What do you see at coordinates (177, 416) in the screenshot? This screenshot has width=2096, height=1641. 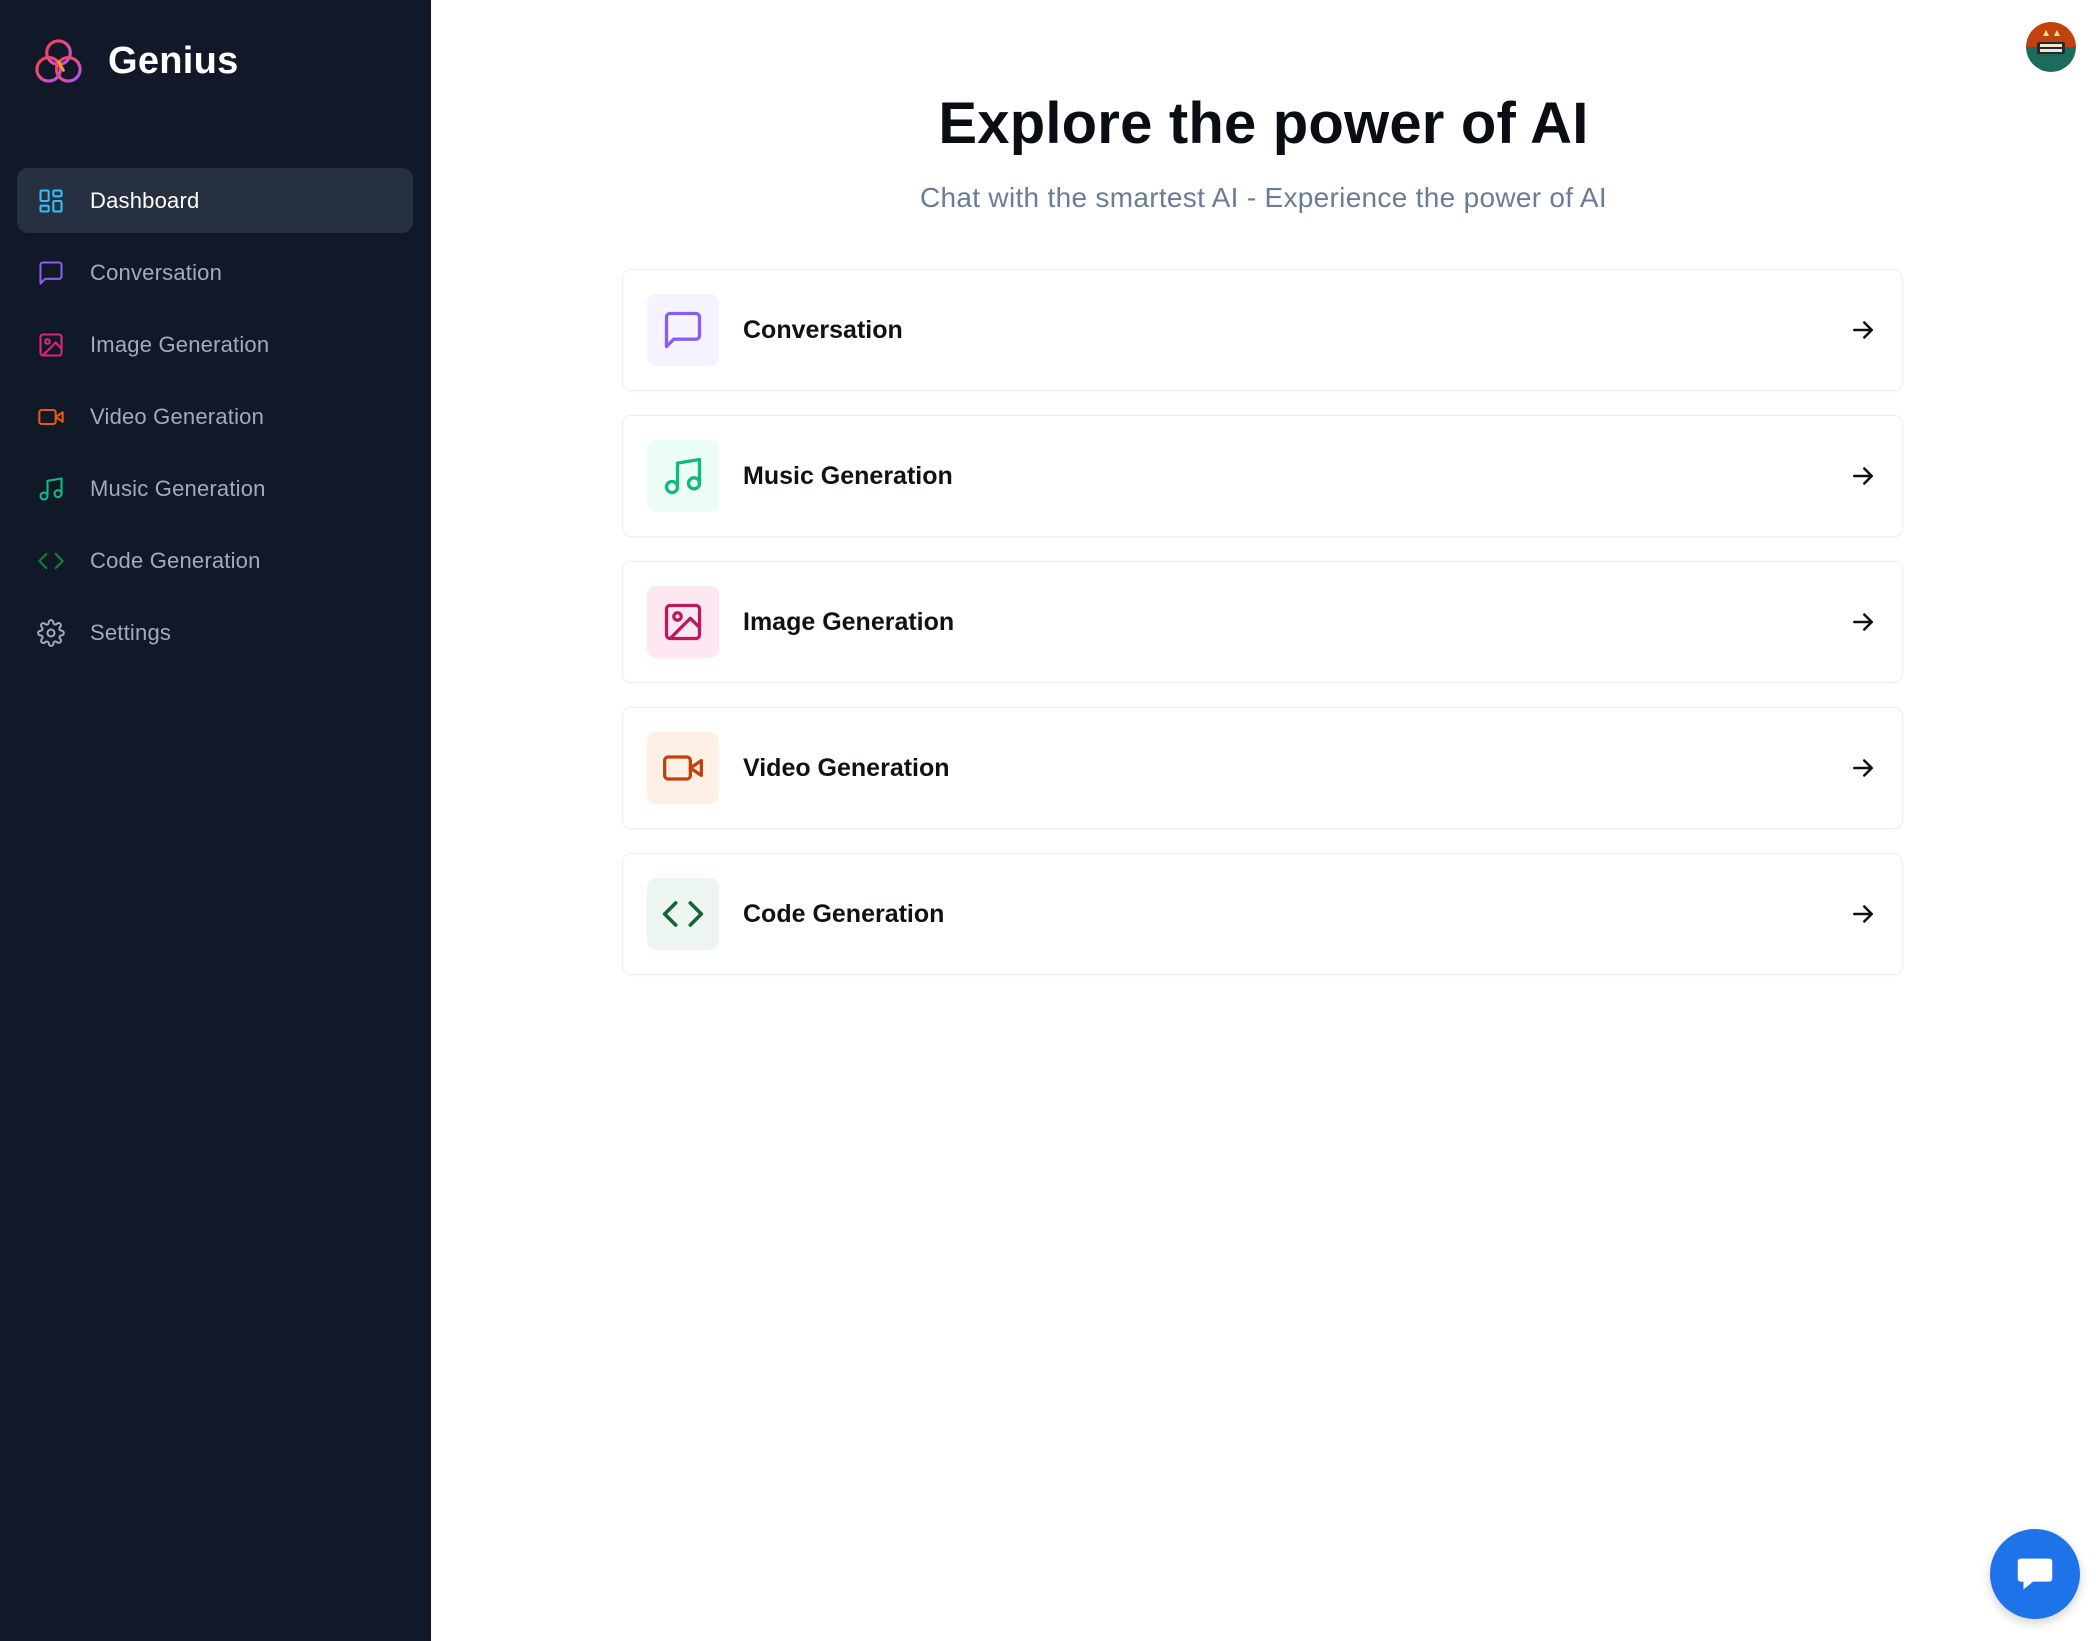 I see `sidebar-item-label: Video Generation` at bounding box center [177, 416].